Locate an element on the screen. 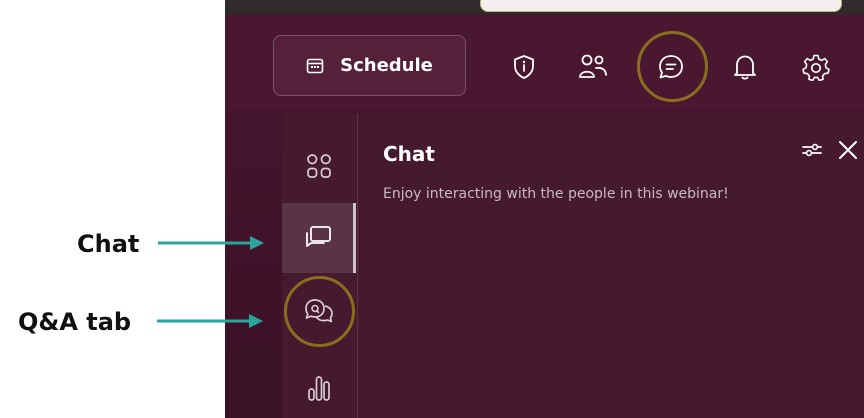 The image size is (864, 418). panel-side-rail is located at coordinates (320, 265).